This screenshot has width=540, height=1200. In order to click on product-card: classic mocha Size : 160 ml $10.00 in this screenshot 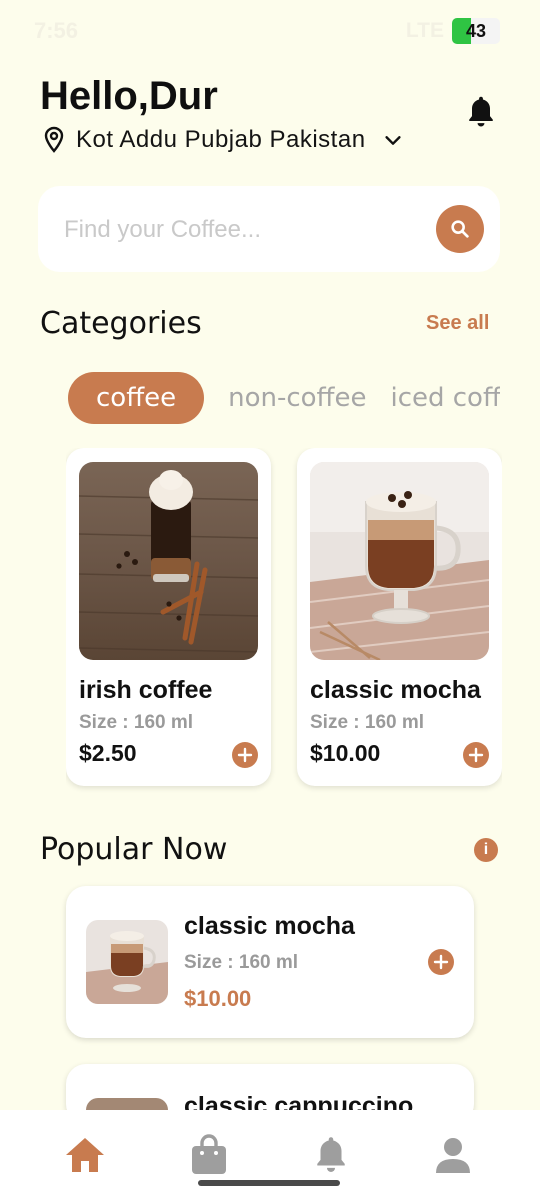, I will do `click(399, 617)`.